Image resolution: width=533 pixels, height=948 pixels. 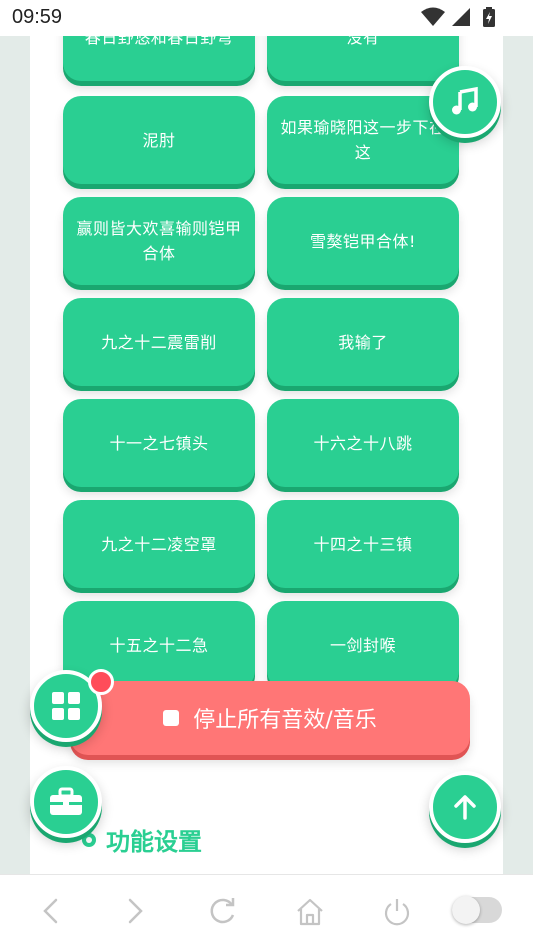 What do you see at coordinates (37, 17) in the screenshot?
I see `status-time: 09:59` at bounding box center [37, 17].